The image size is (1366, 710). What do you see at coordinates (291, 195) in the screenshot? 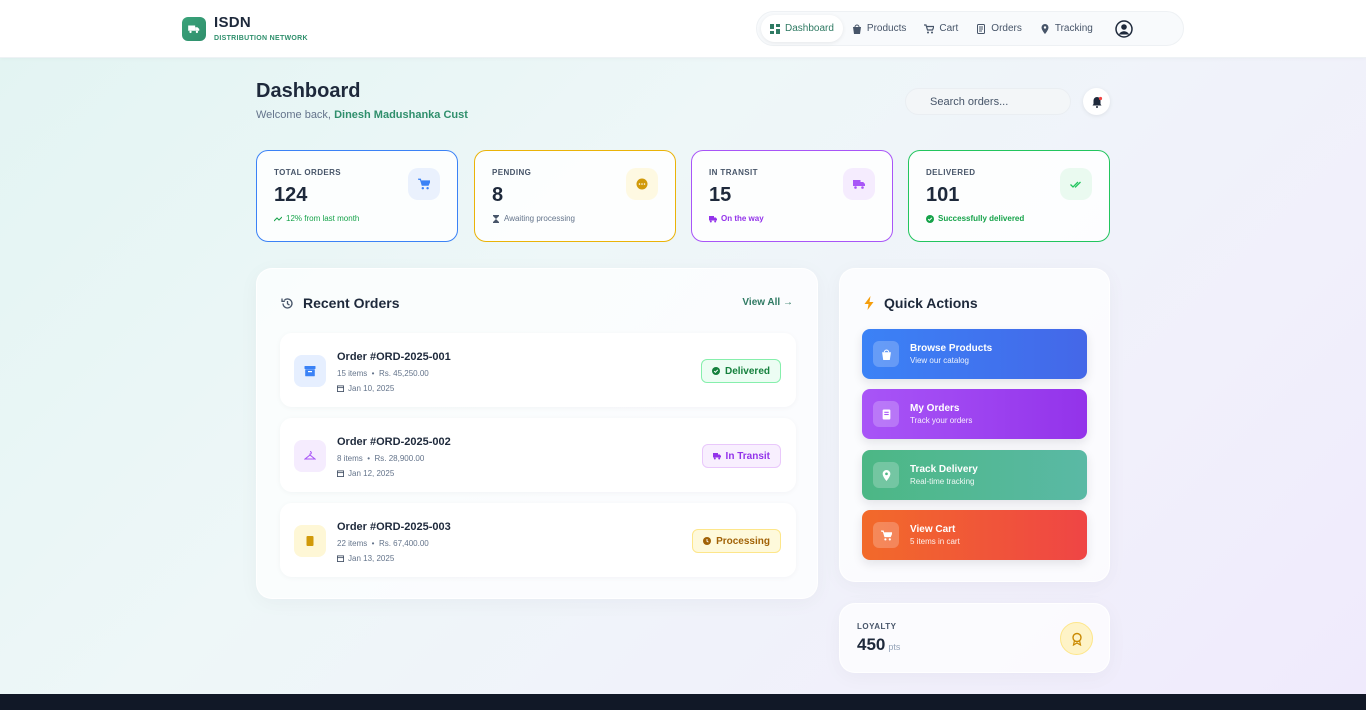
I see `stat-value: 124` at bounding box center [291, 195].